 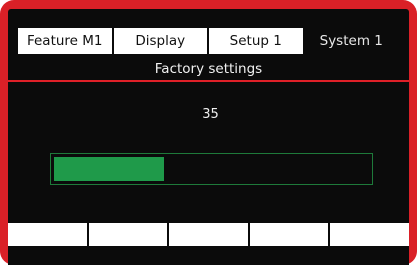 What do you see at coordinates (208, 41) in the screenshot?
I see `tab-bar: Feature M1 Display Setup 1 System 1` at bounding box center [208, 41].